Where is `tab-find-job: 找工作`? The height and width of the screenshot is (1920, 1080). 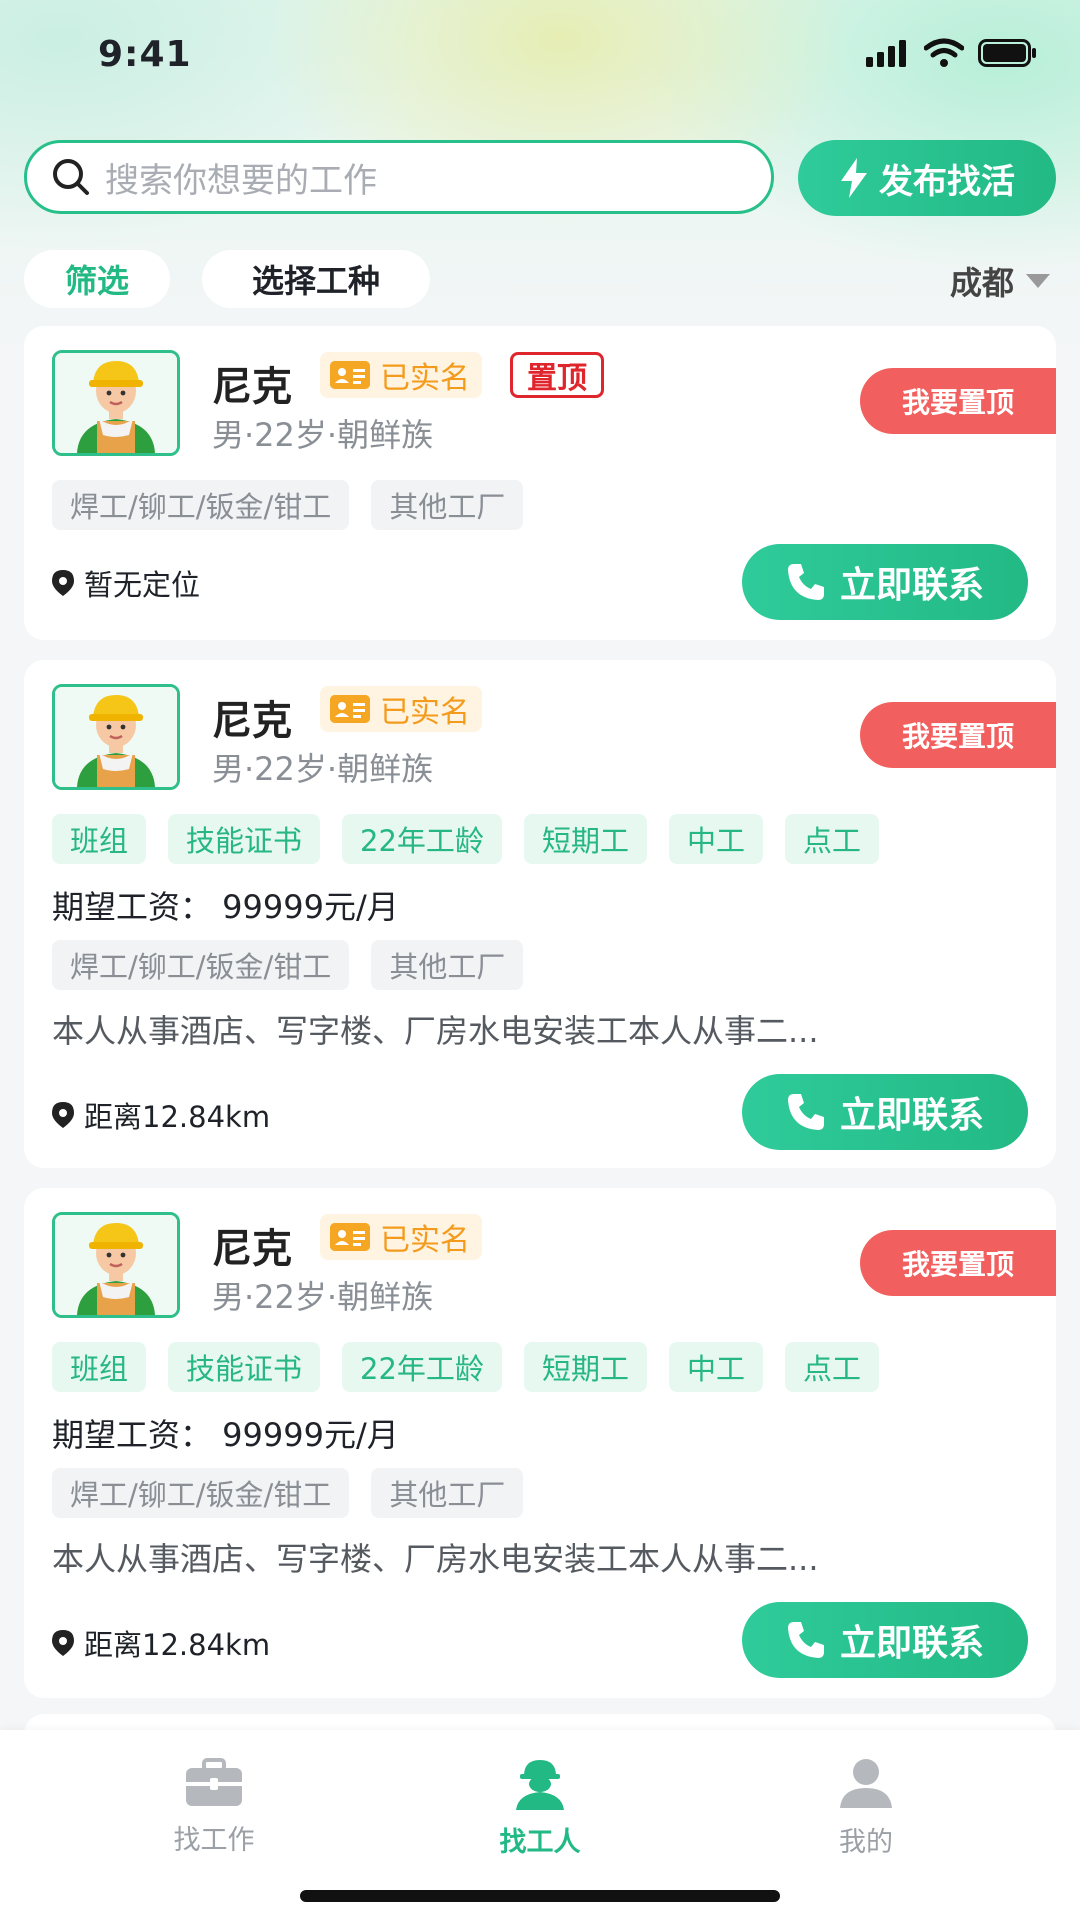
tab-find-job: 找工作 is located at coordinates (214, 1807).